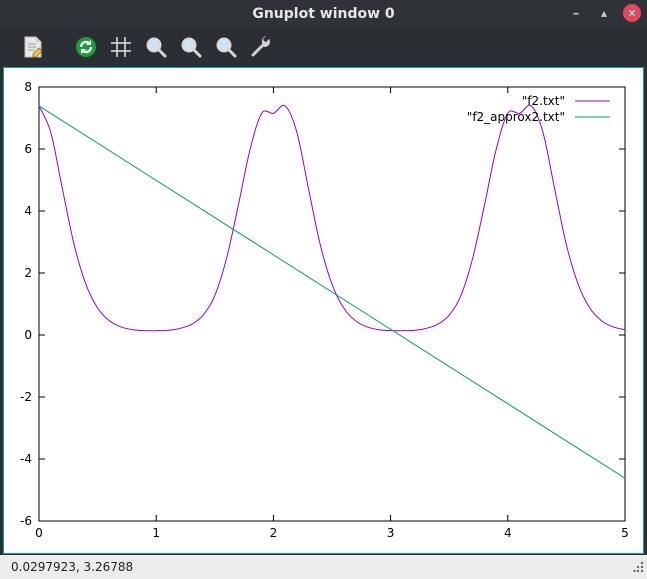 The image size is (647, 579). I want to click on x-tick-label: 5, so click(625, 533).